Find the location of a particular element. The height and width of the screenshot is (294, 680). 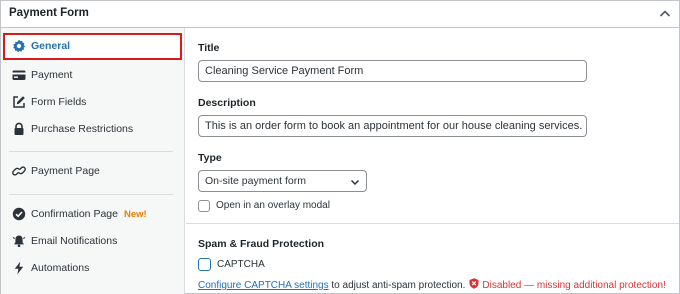

sidebar-item-payment: Payment is located at coordinates (92, 75).